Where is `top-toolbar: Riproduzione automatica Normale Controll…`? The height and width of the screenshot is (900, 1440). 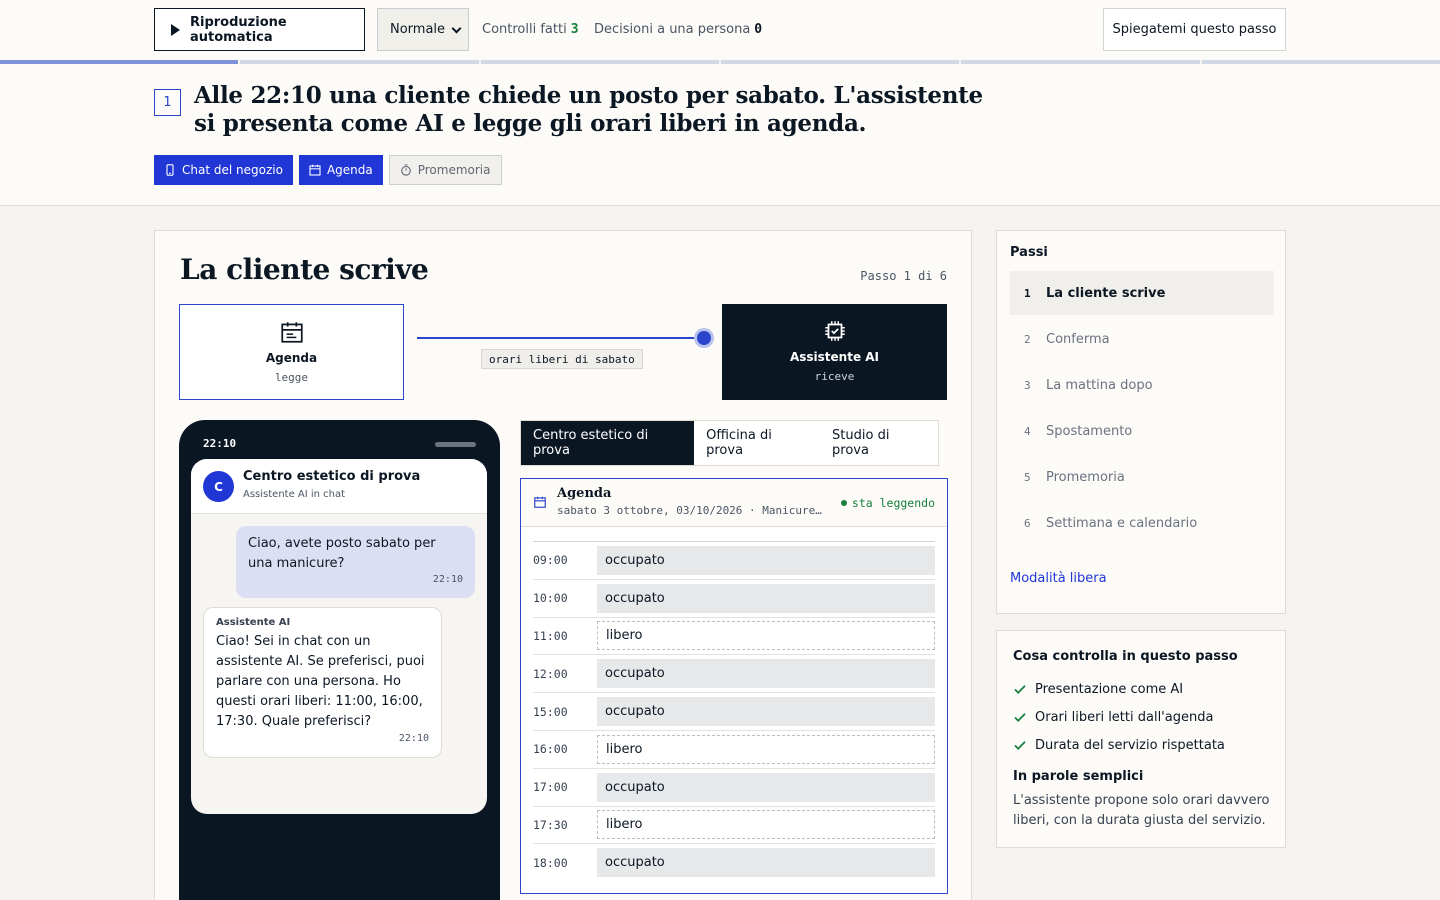
top-toolbar: Riproduzione automatica Normale Controll… is located at coordinates (720, 30).